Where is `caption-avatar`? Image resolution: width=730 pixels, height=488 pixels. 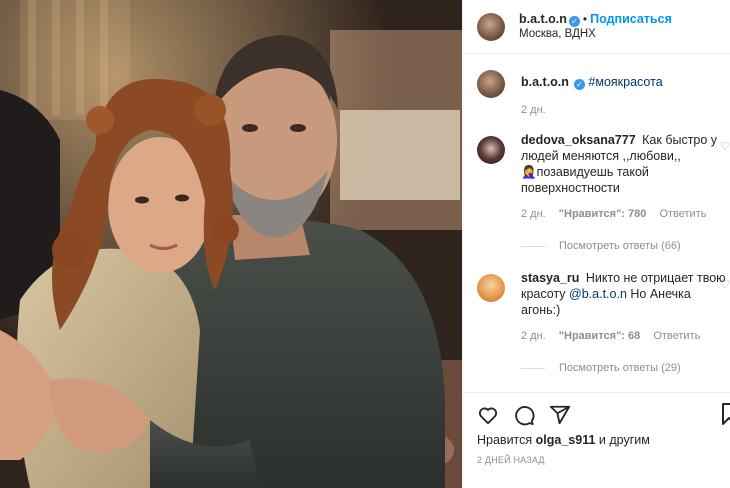 caption-avatar is located at coordinates (491, 84).